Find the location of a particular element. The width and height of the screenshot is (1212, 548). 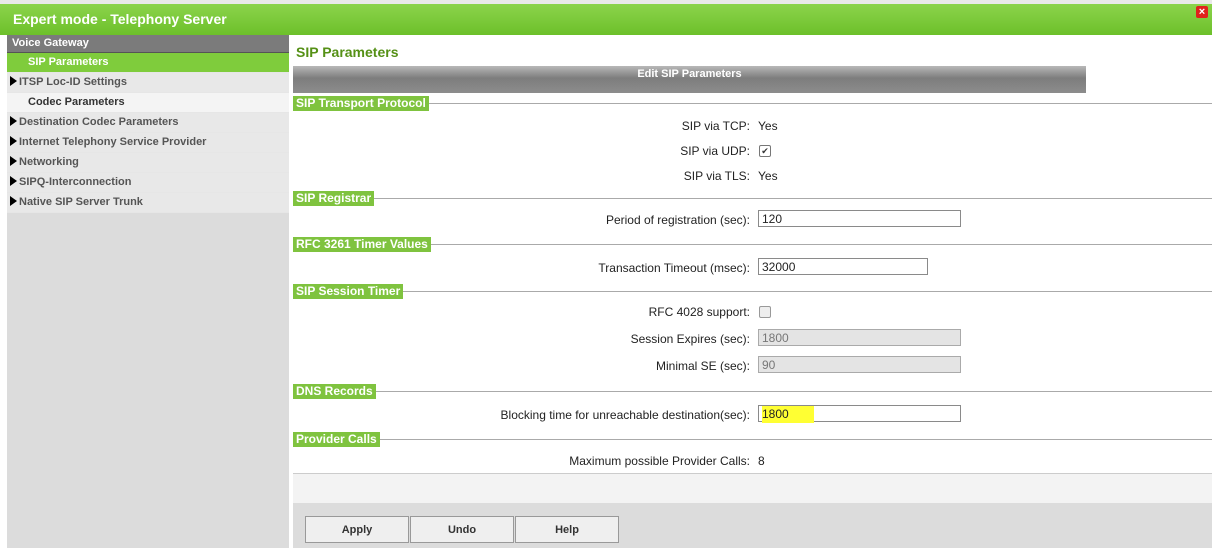

session-expires-input: 1800 is located at coordinates (859, 337).